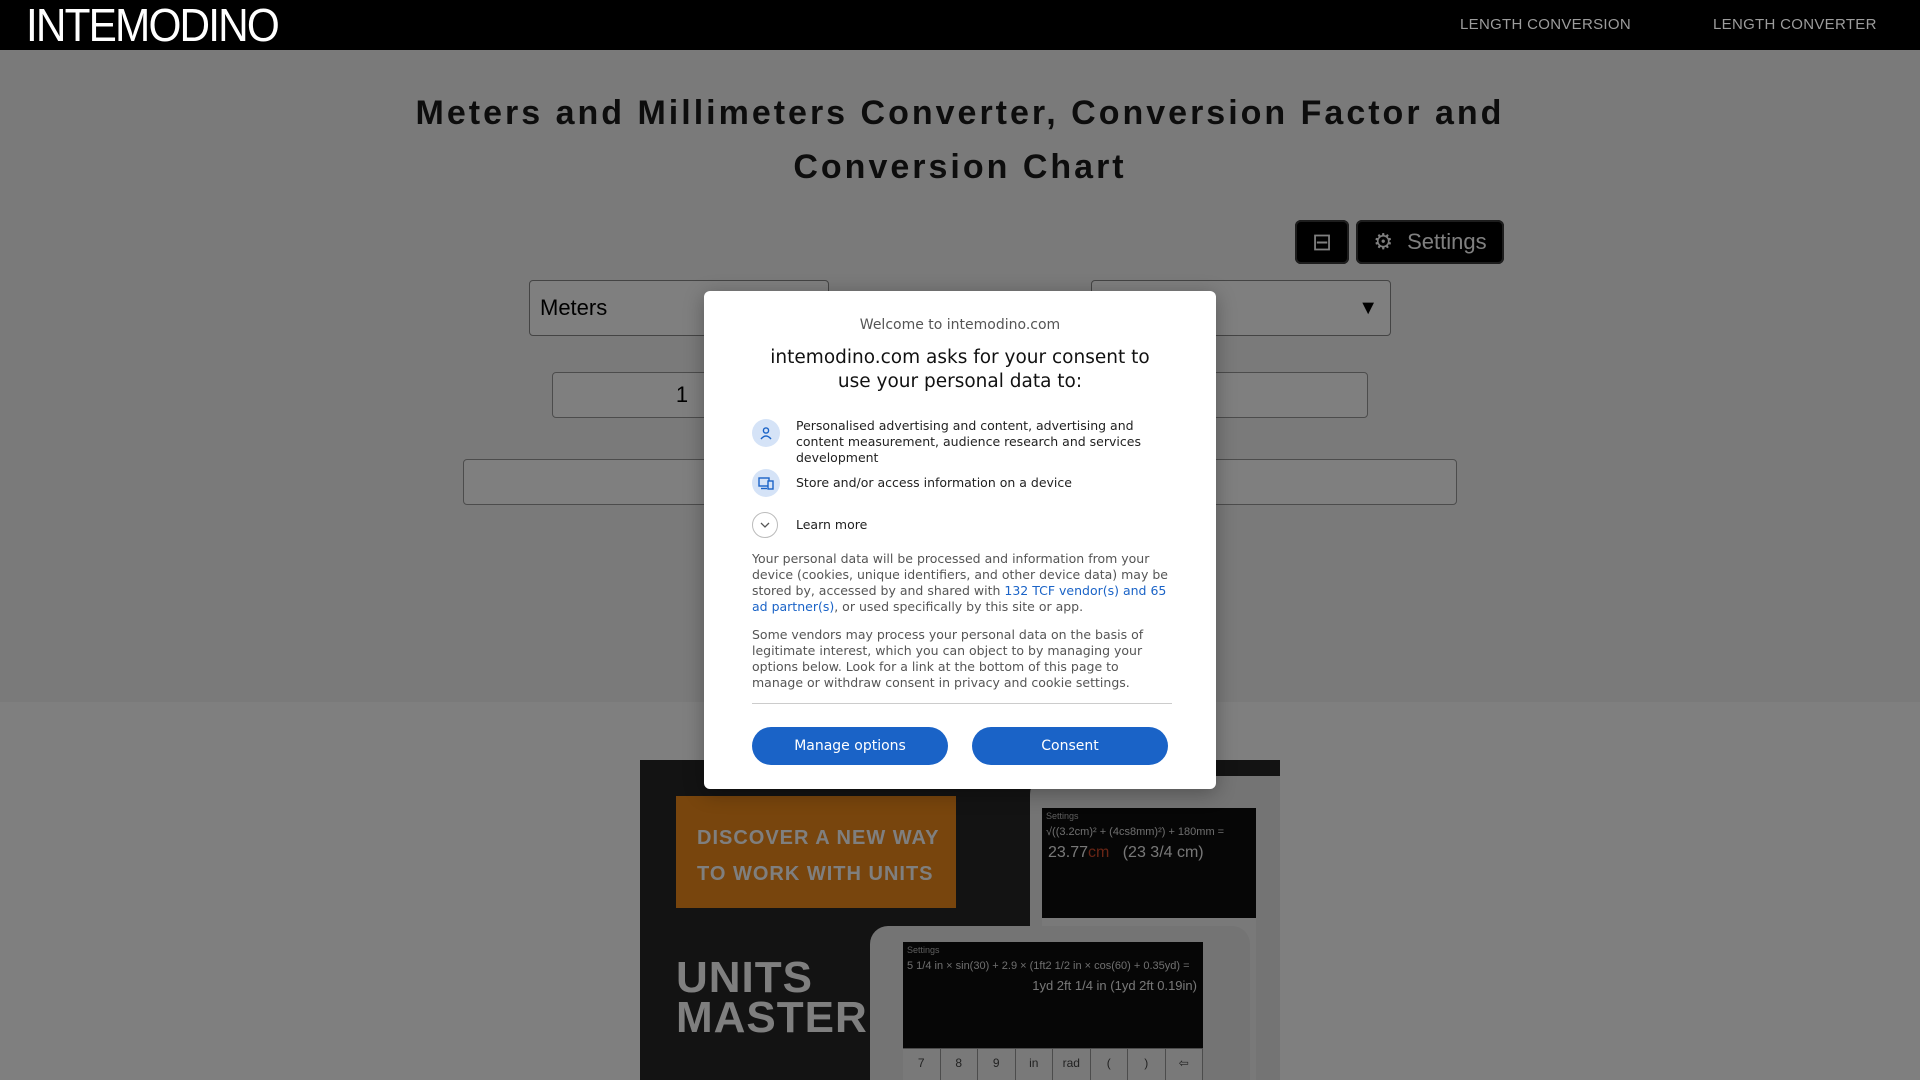  Describe the element at coordinates (153, 26) in the screenshot. I see `site-logo: INTEMODINO` at that location.